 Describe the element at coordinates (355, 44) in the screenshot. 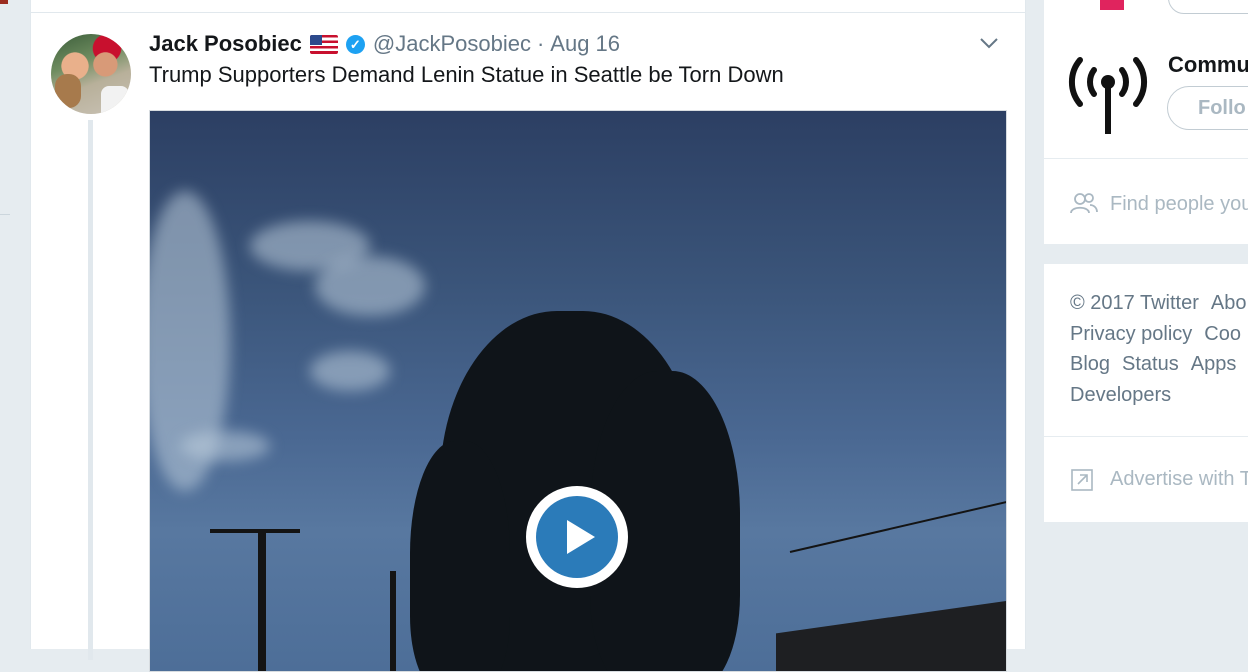

I see `verified-badge-icon: ✓` at that location.